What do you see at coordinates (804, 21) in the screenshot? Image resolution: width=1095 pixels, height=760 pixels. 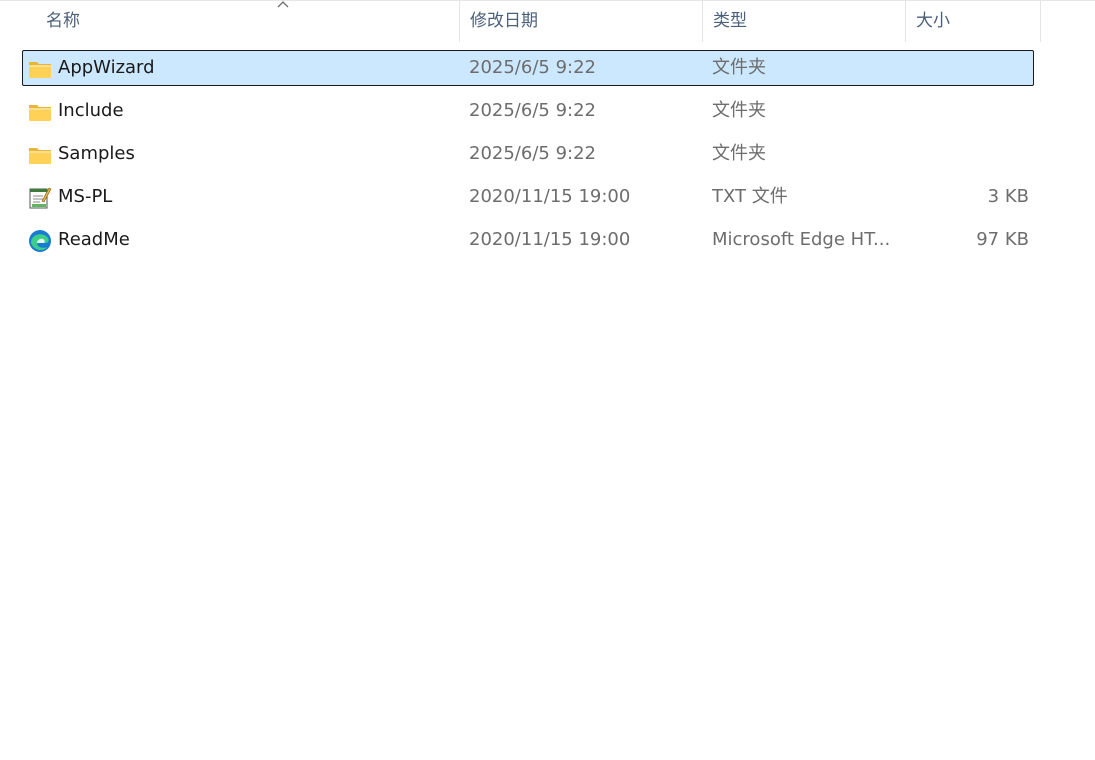 I see `column-header-type: 类型` at bounding box center [804, 21].